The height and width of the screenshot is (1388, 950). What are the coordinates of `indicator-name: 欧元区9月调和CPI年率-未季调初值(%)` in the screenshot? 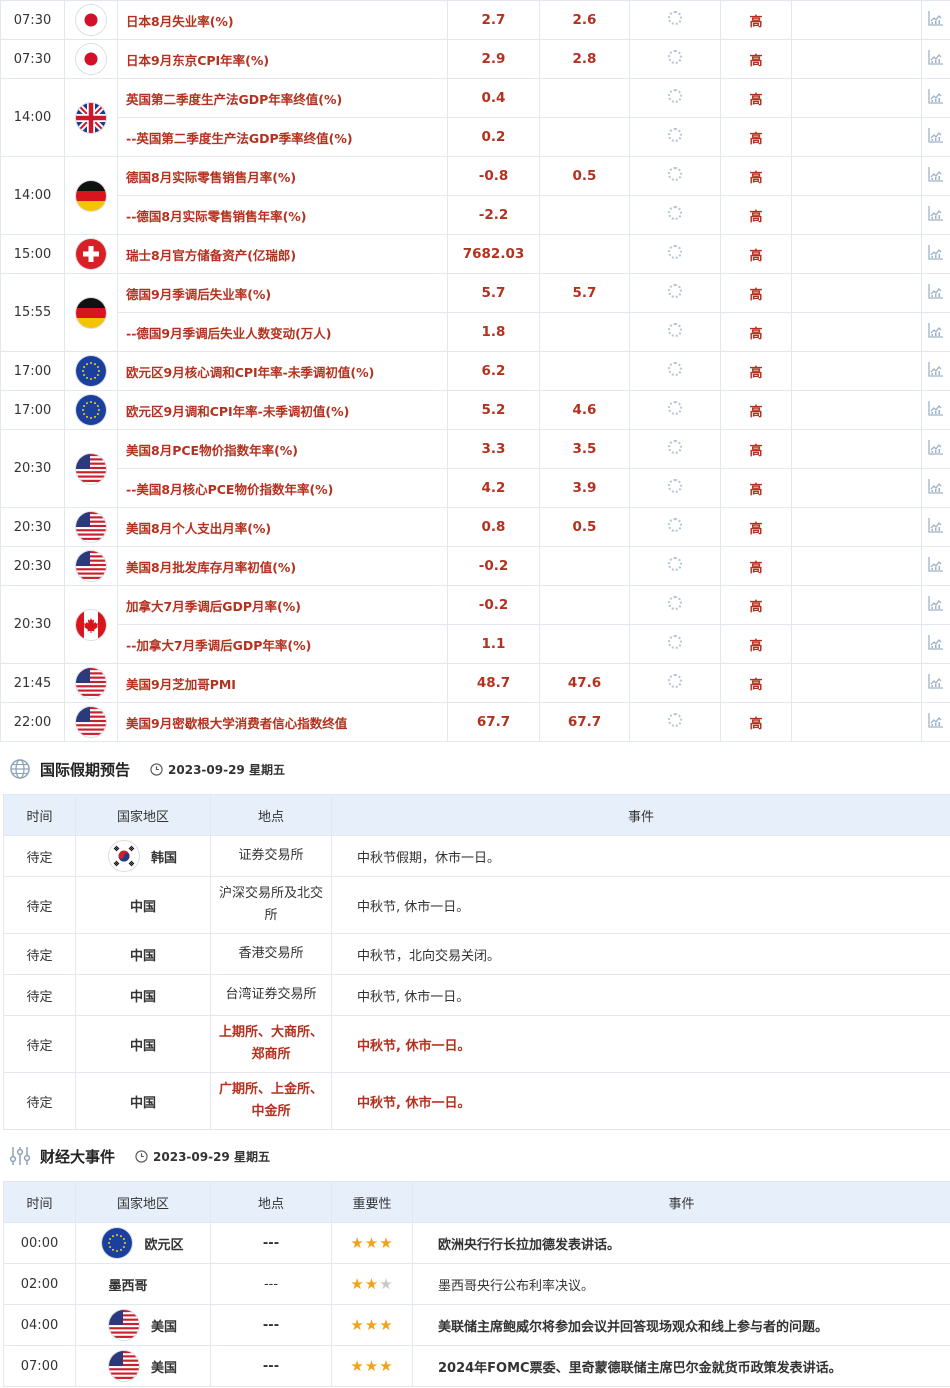 It's located at (282, 410).